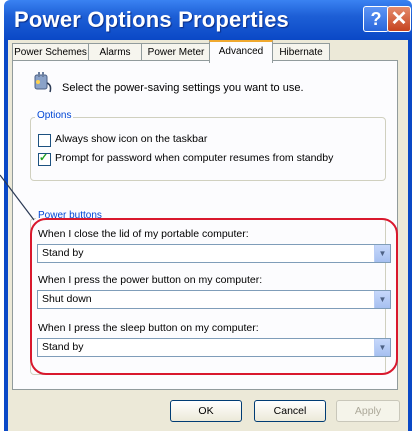 The width and height of the screenshot is (412, 431). What do you see at coordinates (241, 51) in the screenshot?
I see `tab-advanced: Advanced` at bounding box center [241, 51].